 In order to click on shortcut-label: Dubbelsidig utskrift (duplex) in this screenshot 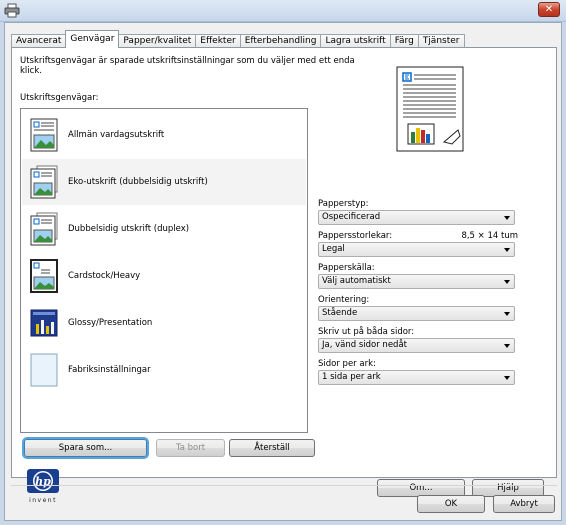, I will do `click(129, 229)`.